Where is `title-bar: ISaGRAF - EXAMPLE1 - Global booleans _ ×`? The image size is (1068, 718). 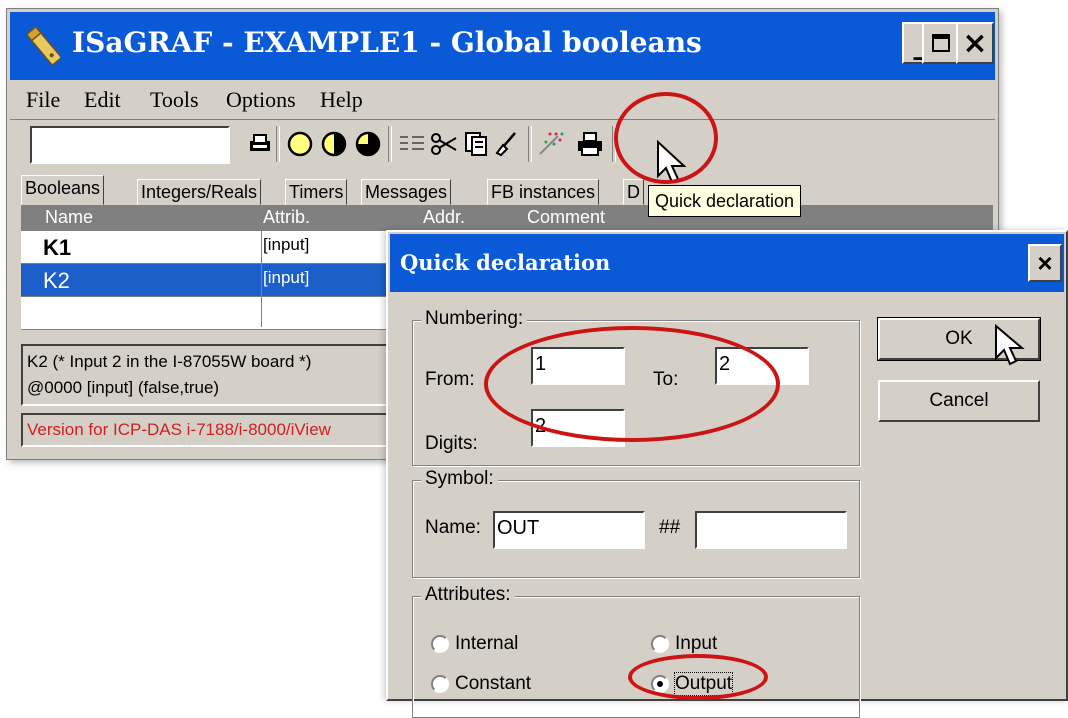 title-bar: ISaGRAF - EXAMPLE1 - Global booleans _ × is located at coordinates (502, 46).